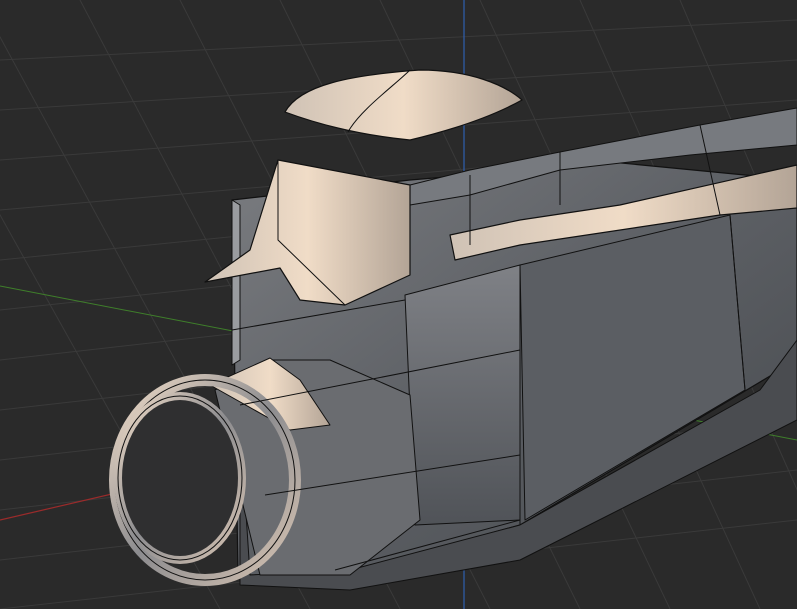 The width and height of the screenshot is (797, 609). Describe the element at coordinates (236, 282) in the screenshot. I see `front-plate` at that location.